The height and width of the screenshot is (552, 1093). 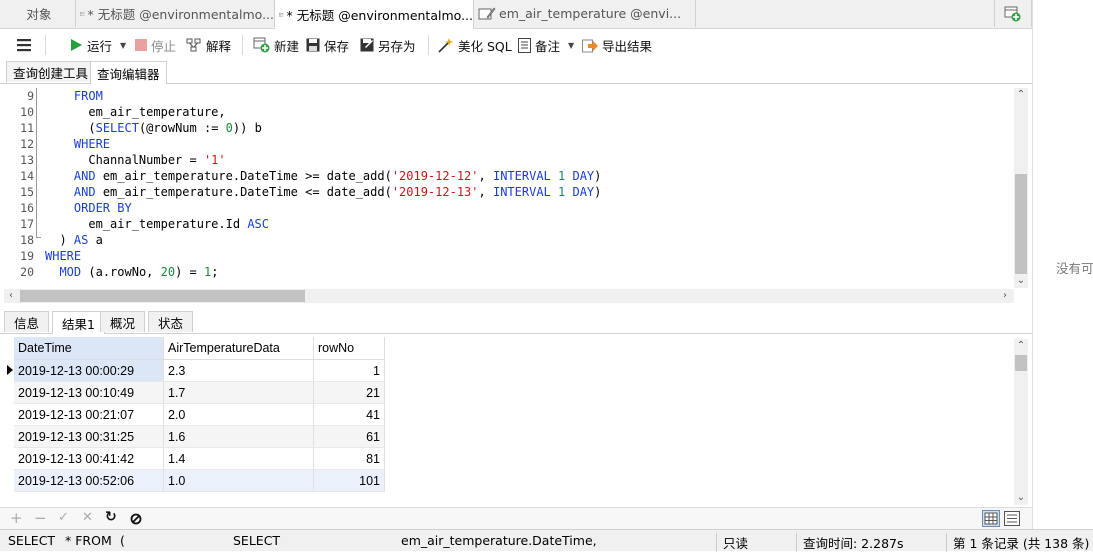 What do you see at coordinates (27, 321) in the screenshot?
I see `tab-info: 信息` at bounding box center [27, 321].